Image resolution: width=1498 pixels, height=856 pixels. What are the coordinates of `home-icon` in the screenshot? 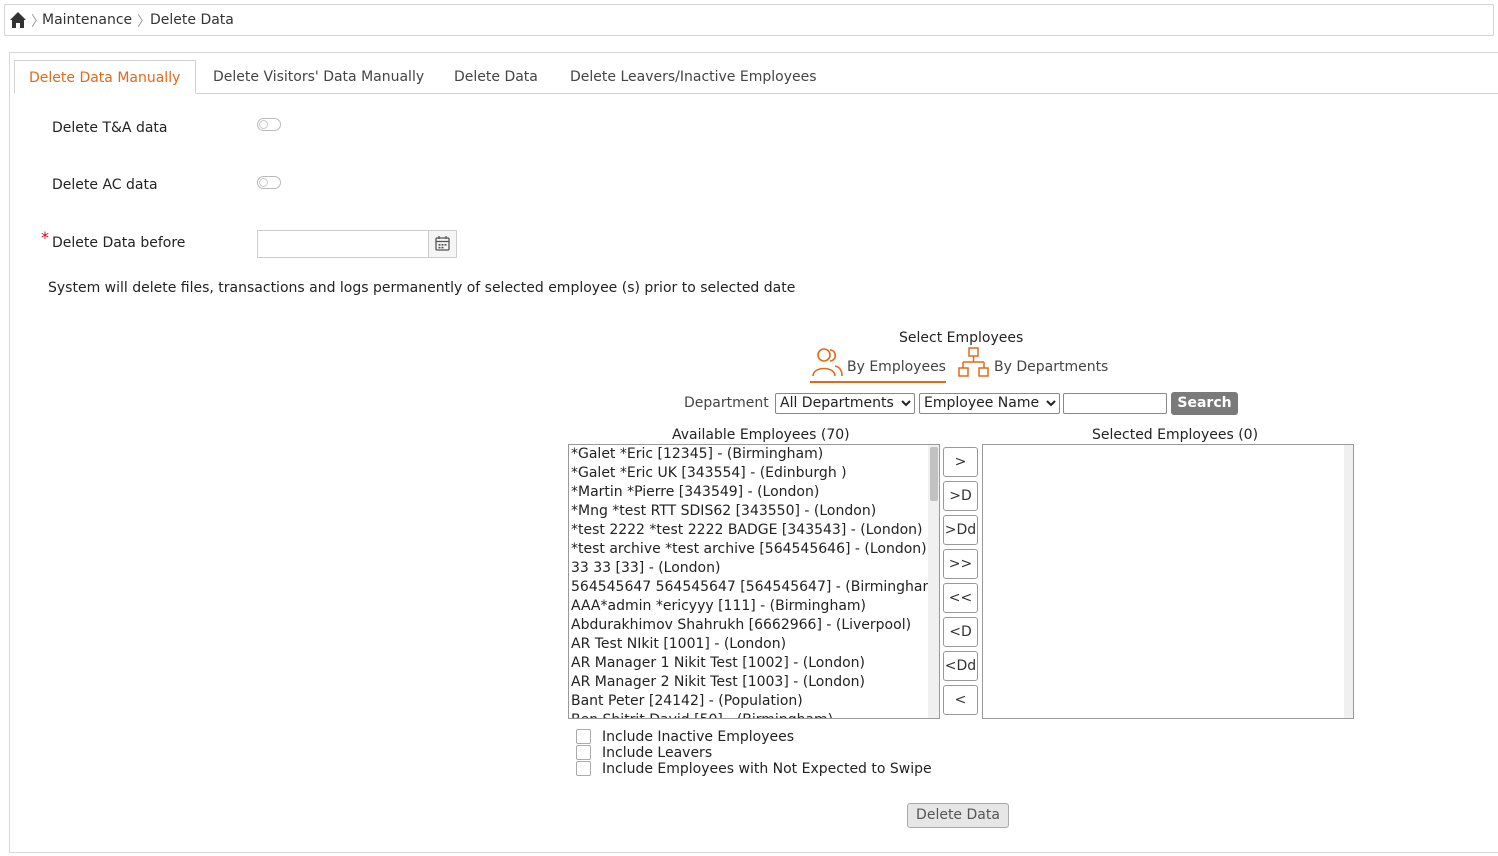 It's located at (18, 20).